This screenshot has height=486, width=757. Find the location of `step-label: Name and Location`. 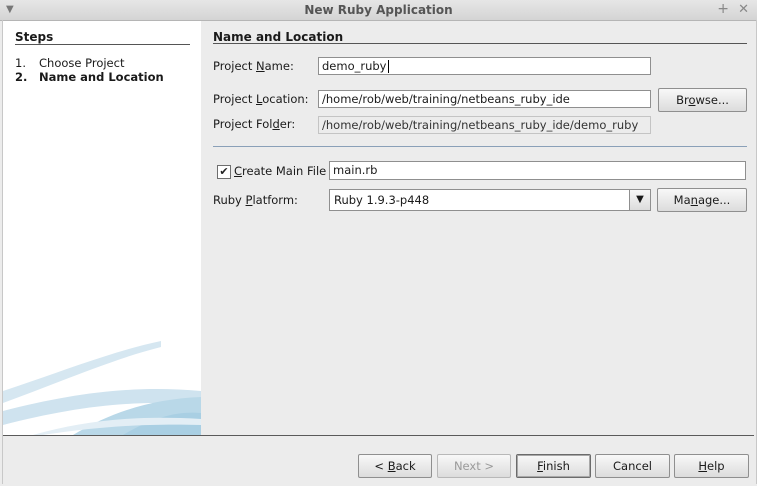

step-label: Name and Location is located at coordinates (101, 77).